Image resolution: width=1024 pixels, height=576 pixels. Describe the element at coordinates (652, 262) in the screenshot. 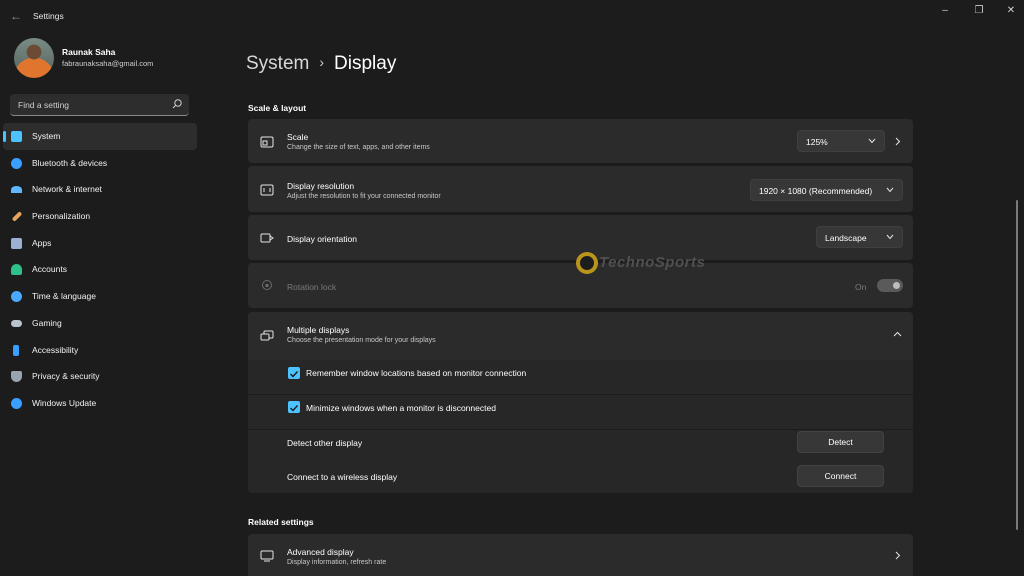

I see `watermark-text: TechnoSports` at that location.